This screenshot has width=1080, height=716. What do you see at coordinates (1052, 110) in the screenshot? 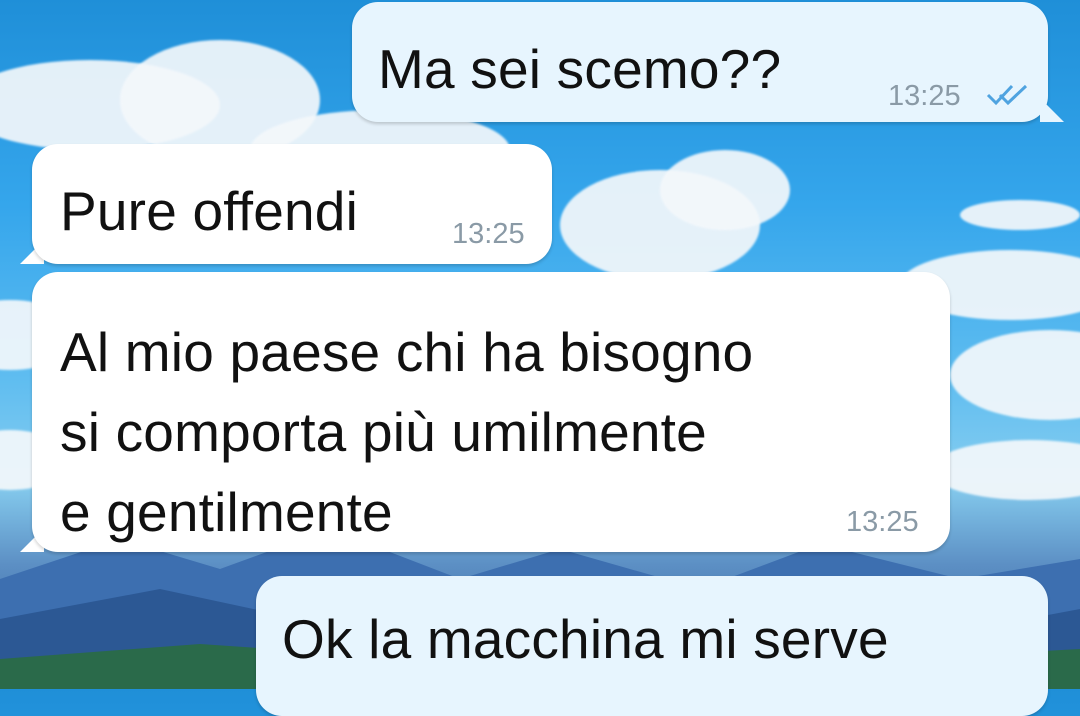
I see `bubble-tail` at bounding box center [1052, 110].